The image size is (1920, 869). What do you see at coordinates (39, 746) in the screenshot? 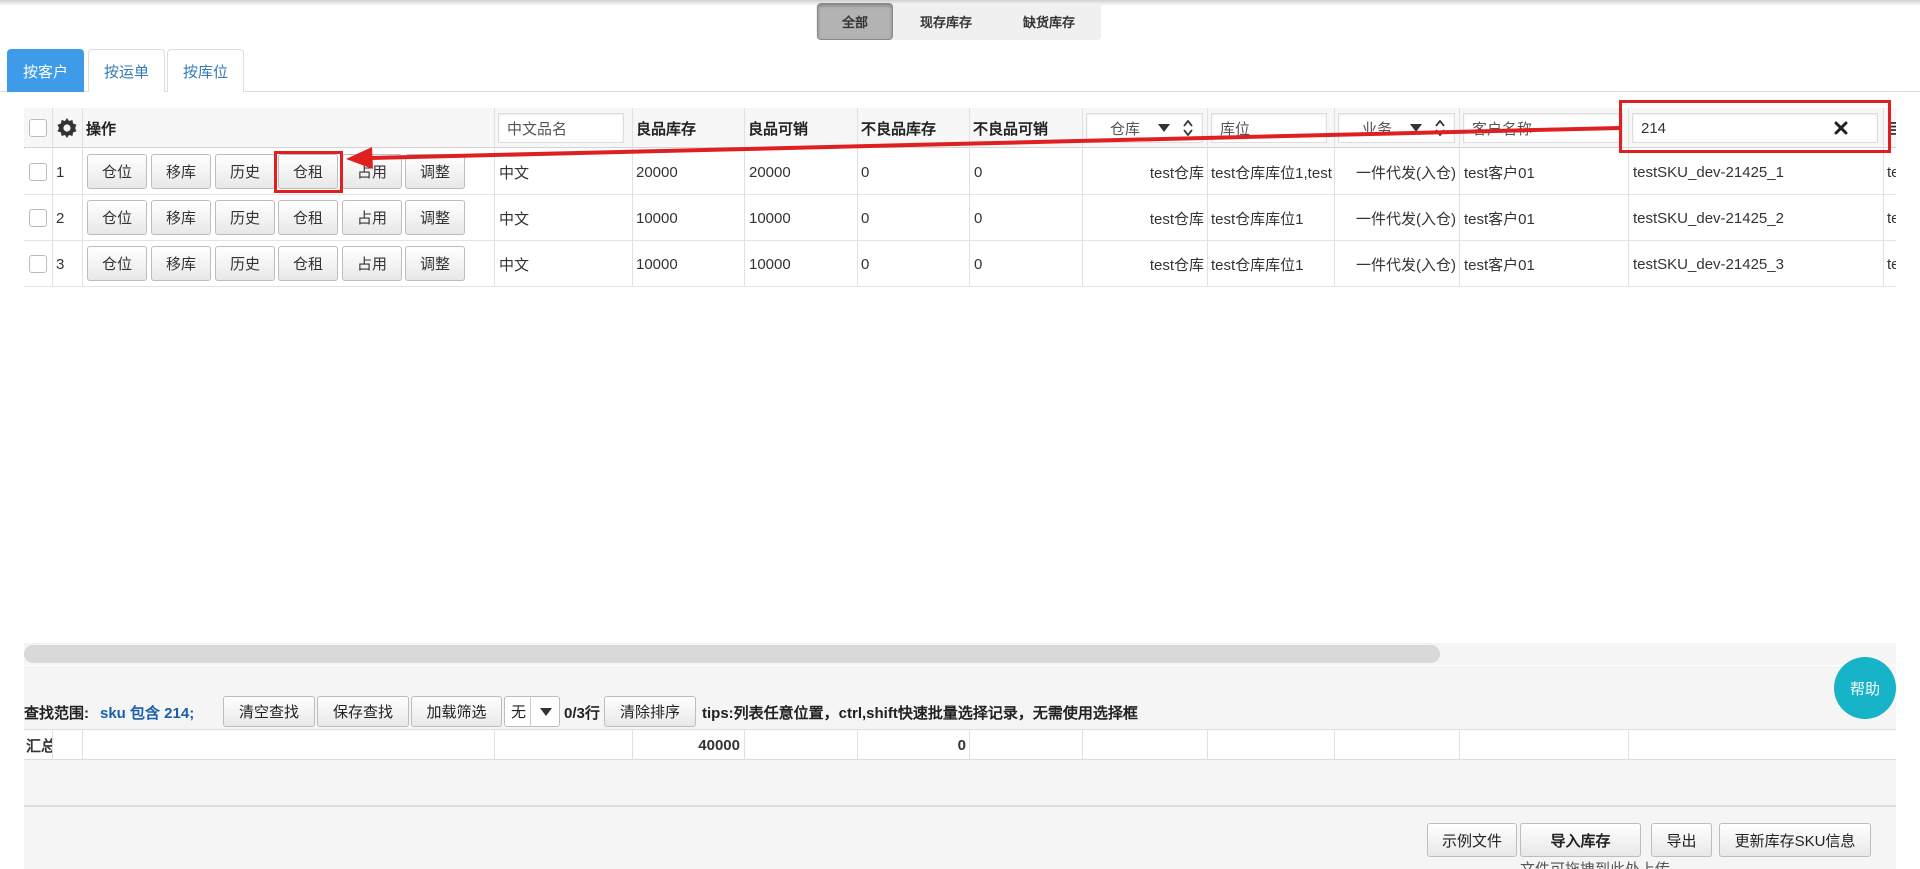
I see `summary-label: 汇总` at bounding box center [39, 746].